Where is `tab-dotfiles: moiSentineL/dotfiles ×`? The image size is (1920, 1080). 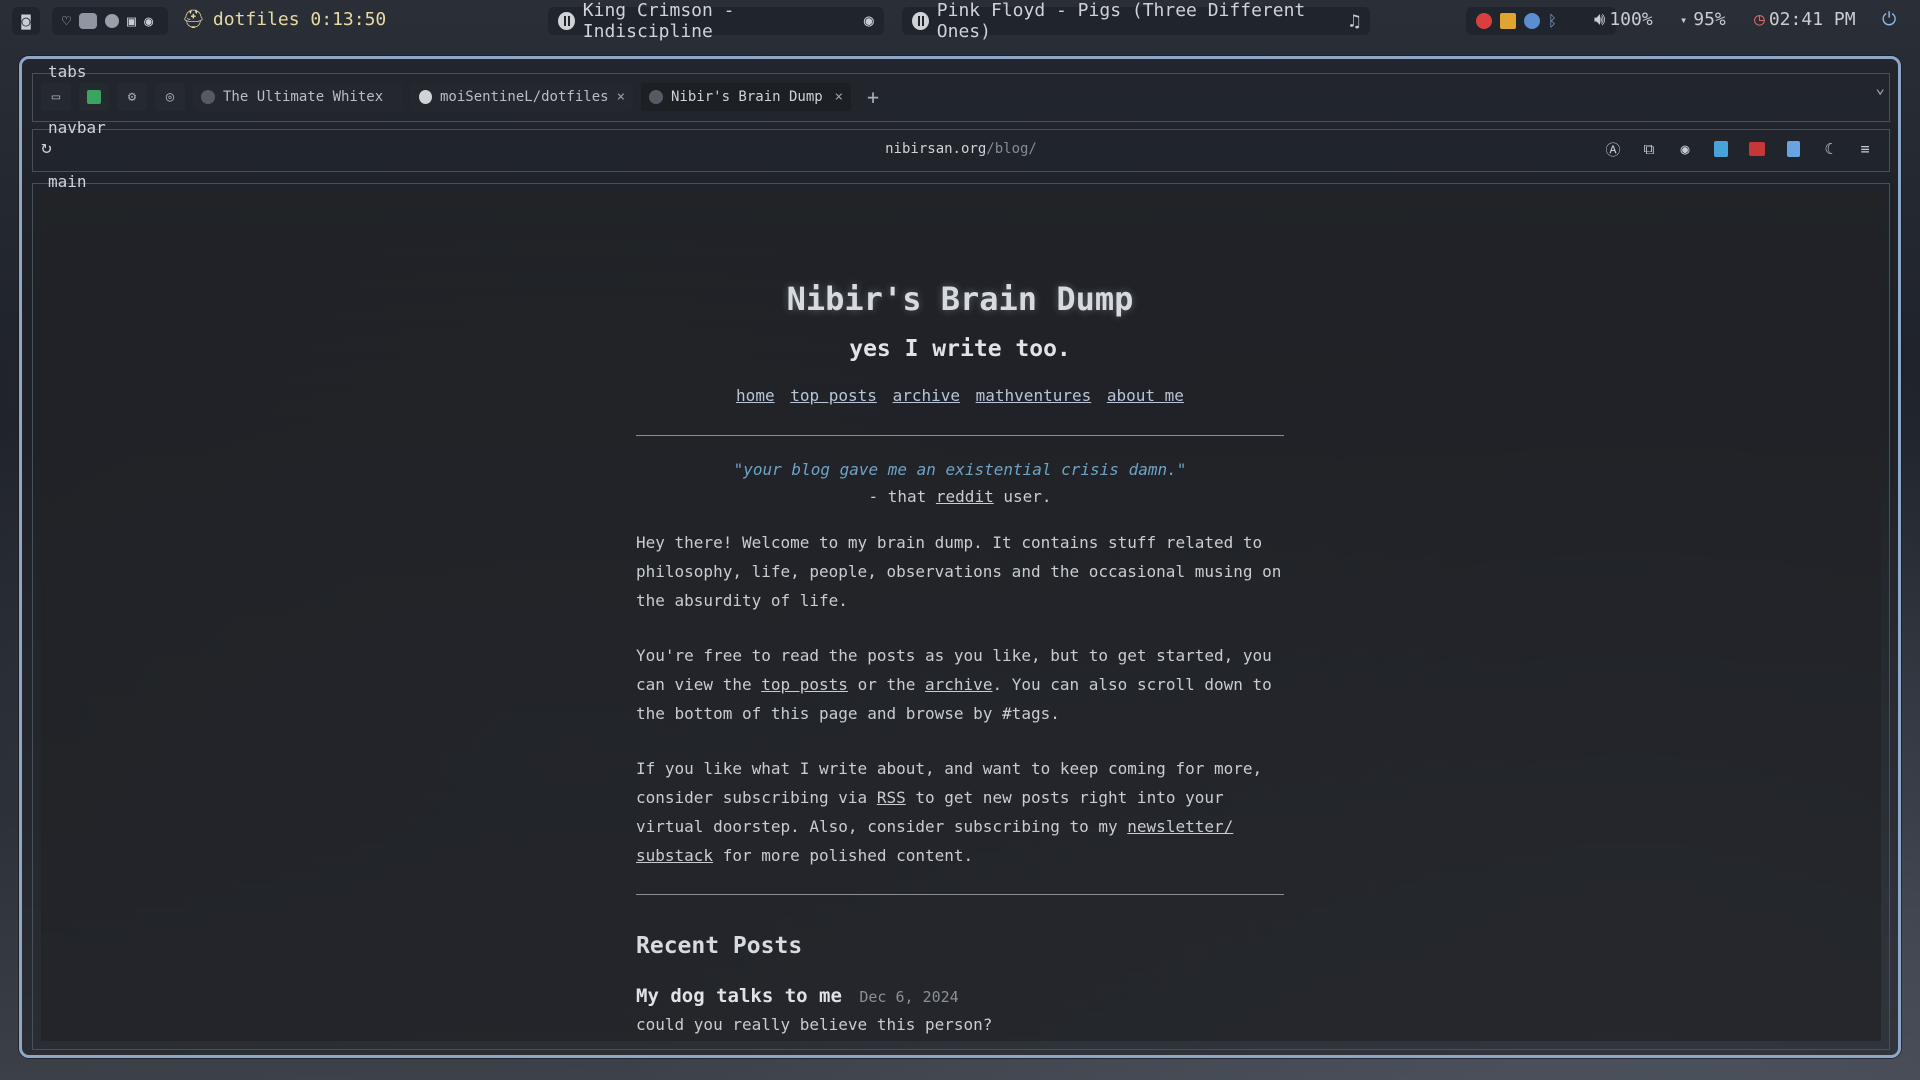 tab-dotfiles: moiSentineL/dotfiles × is located at coordinates (522, 97).